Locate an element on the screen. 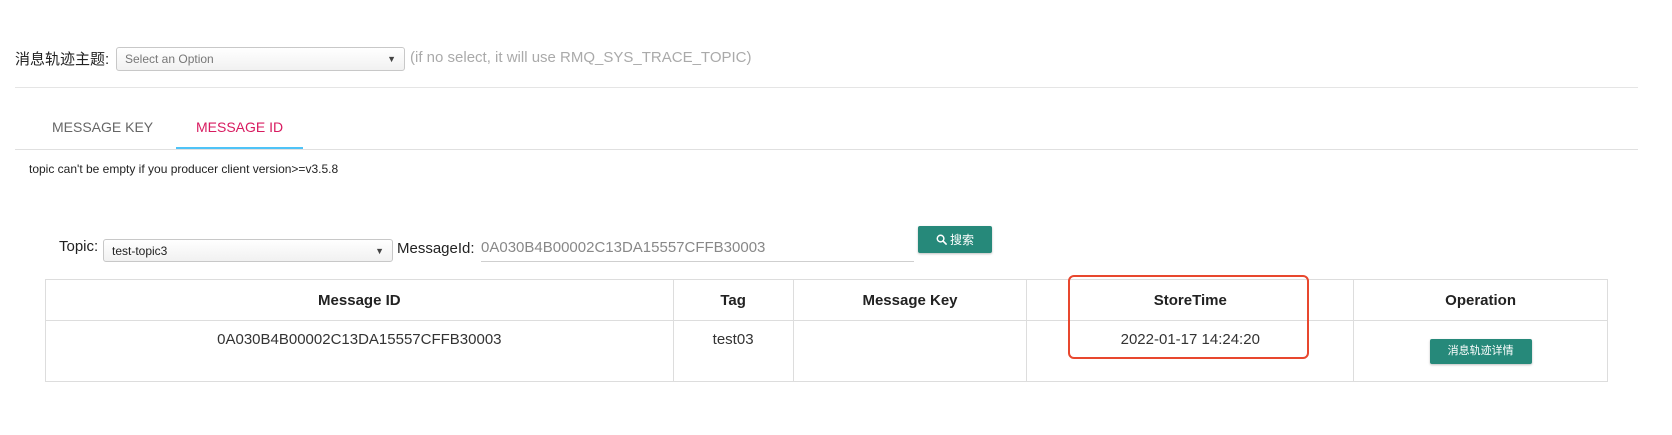 The height and width of the screenshot is (435, 1672). column-header-store-time: StoreTime is located at coordinates (1190, 300).